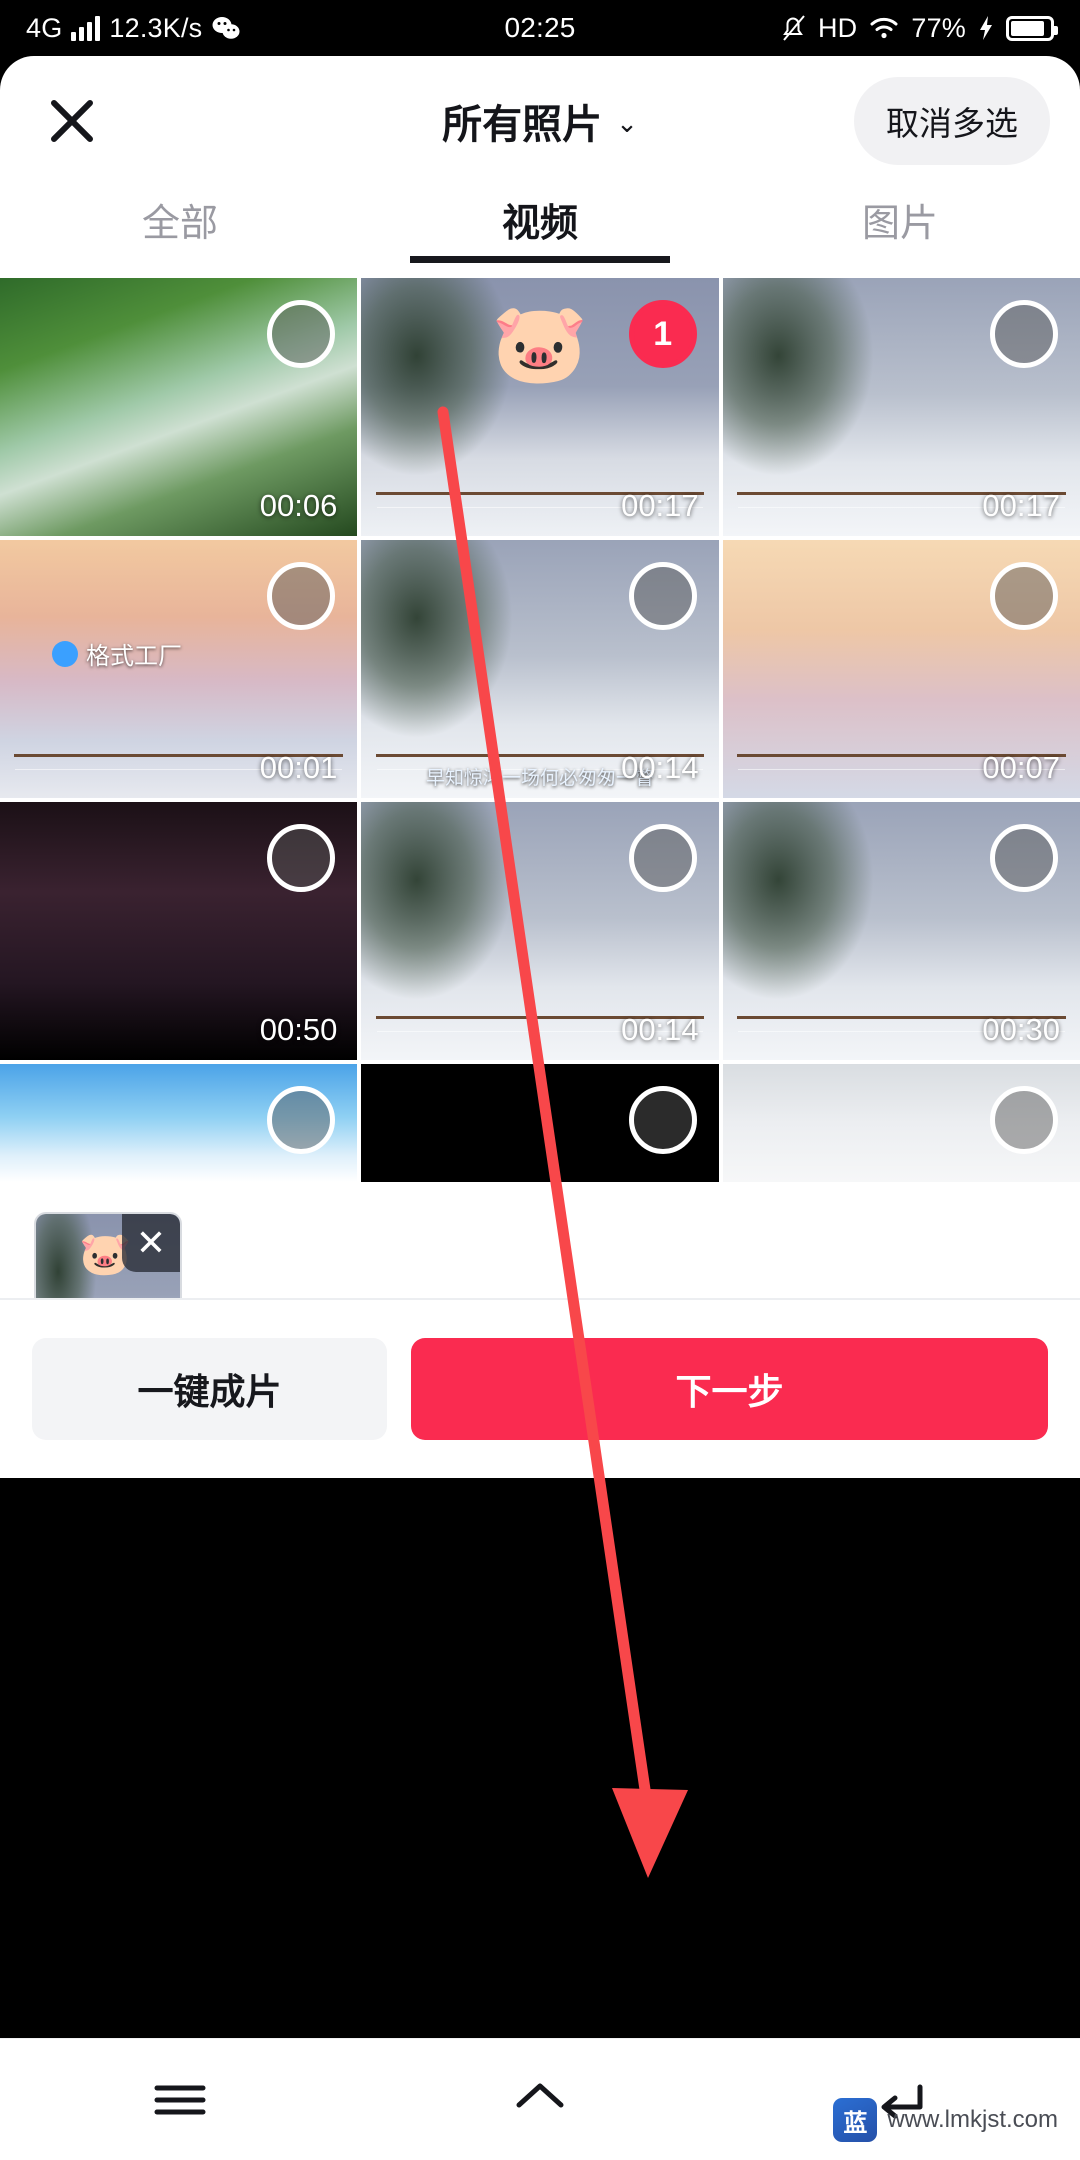  I want to click on selection-badge: 1, so click(663, 333).